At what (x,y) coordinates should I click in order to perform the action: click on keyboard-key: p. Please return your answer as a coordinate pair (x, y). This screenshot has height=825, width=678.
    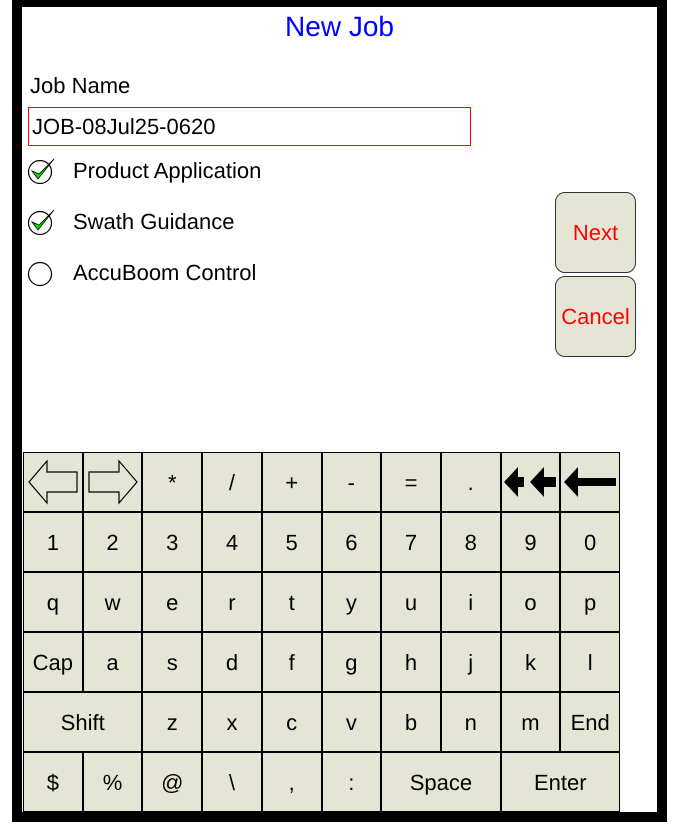
    Looking at the image, I should click on (590, 602).